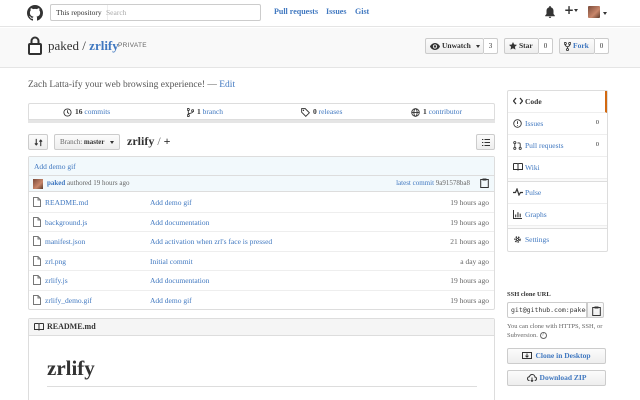 The height and width of the screenshot is (400, 640). I want to click on sidebar-item-wiki: Wiki, so click(557, 168).